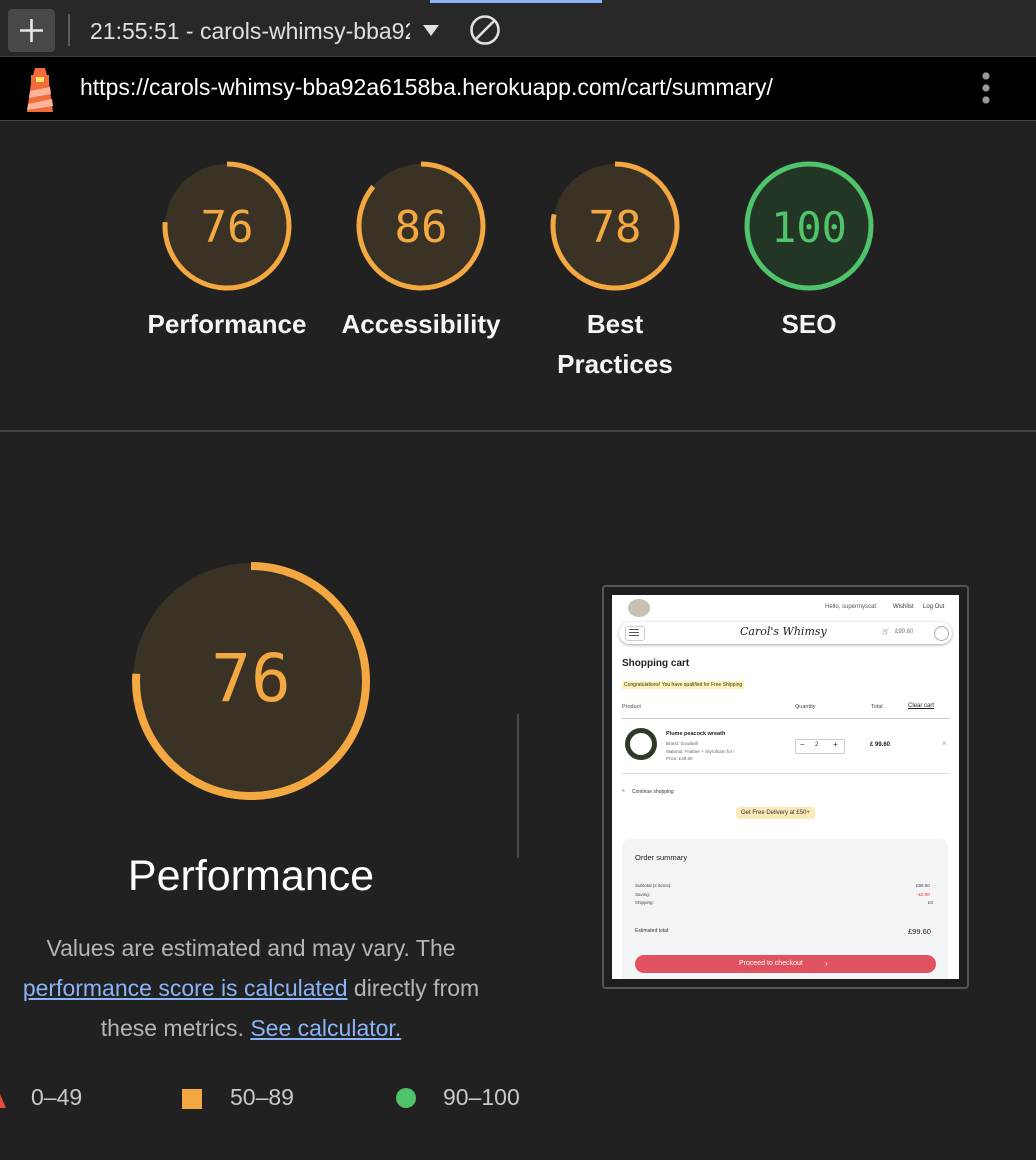 Image resolution: width=1036 pixels, height=1160 pixels. What do you see at coordinates (903, 607) in the screenshot?
I see `thumb-wishlist: Wishlist` at bounding box center [903, 607].